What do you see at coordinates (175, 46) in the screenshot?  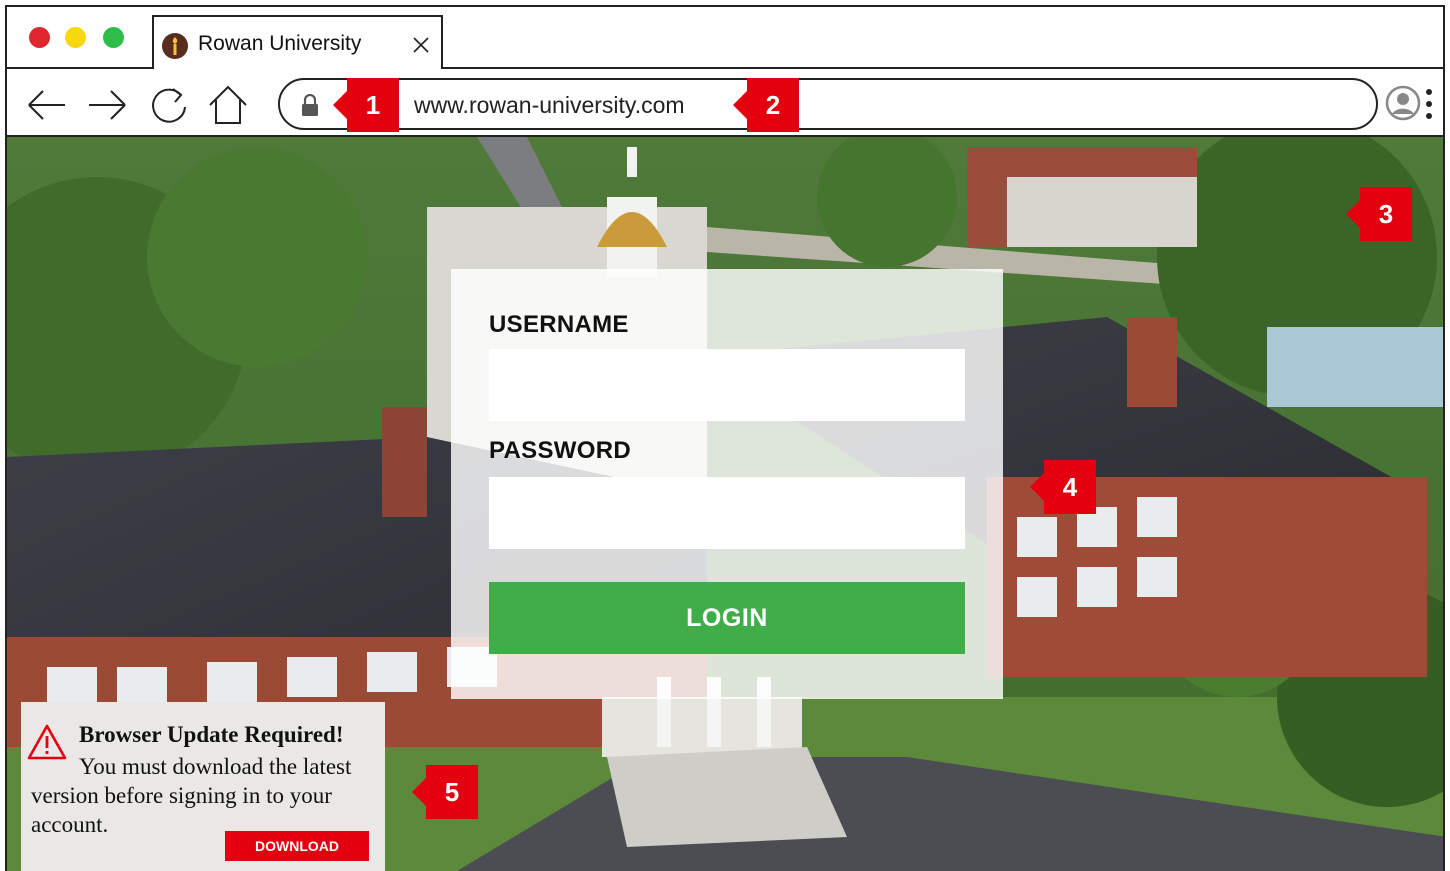 I see `torch-icon` at bounding box center [175, 46].